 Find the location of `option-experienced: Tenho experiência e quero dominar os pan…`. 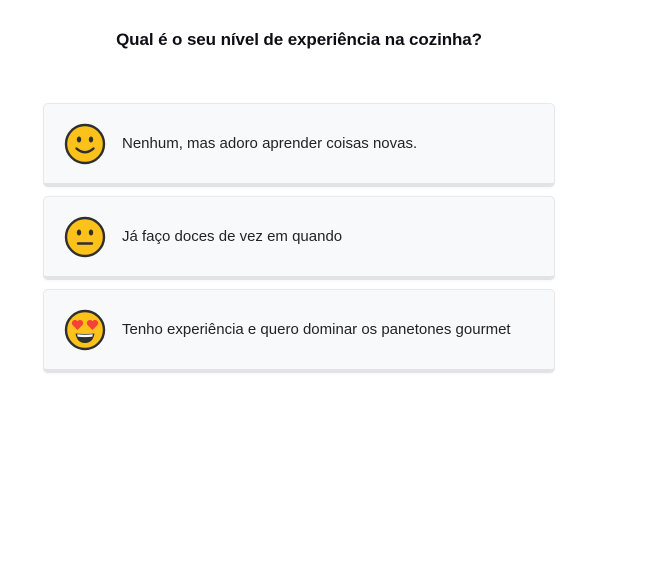

option-experienced: Tenho experiência e quero dominar os pan… is located at coordinates (299, 331).